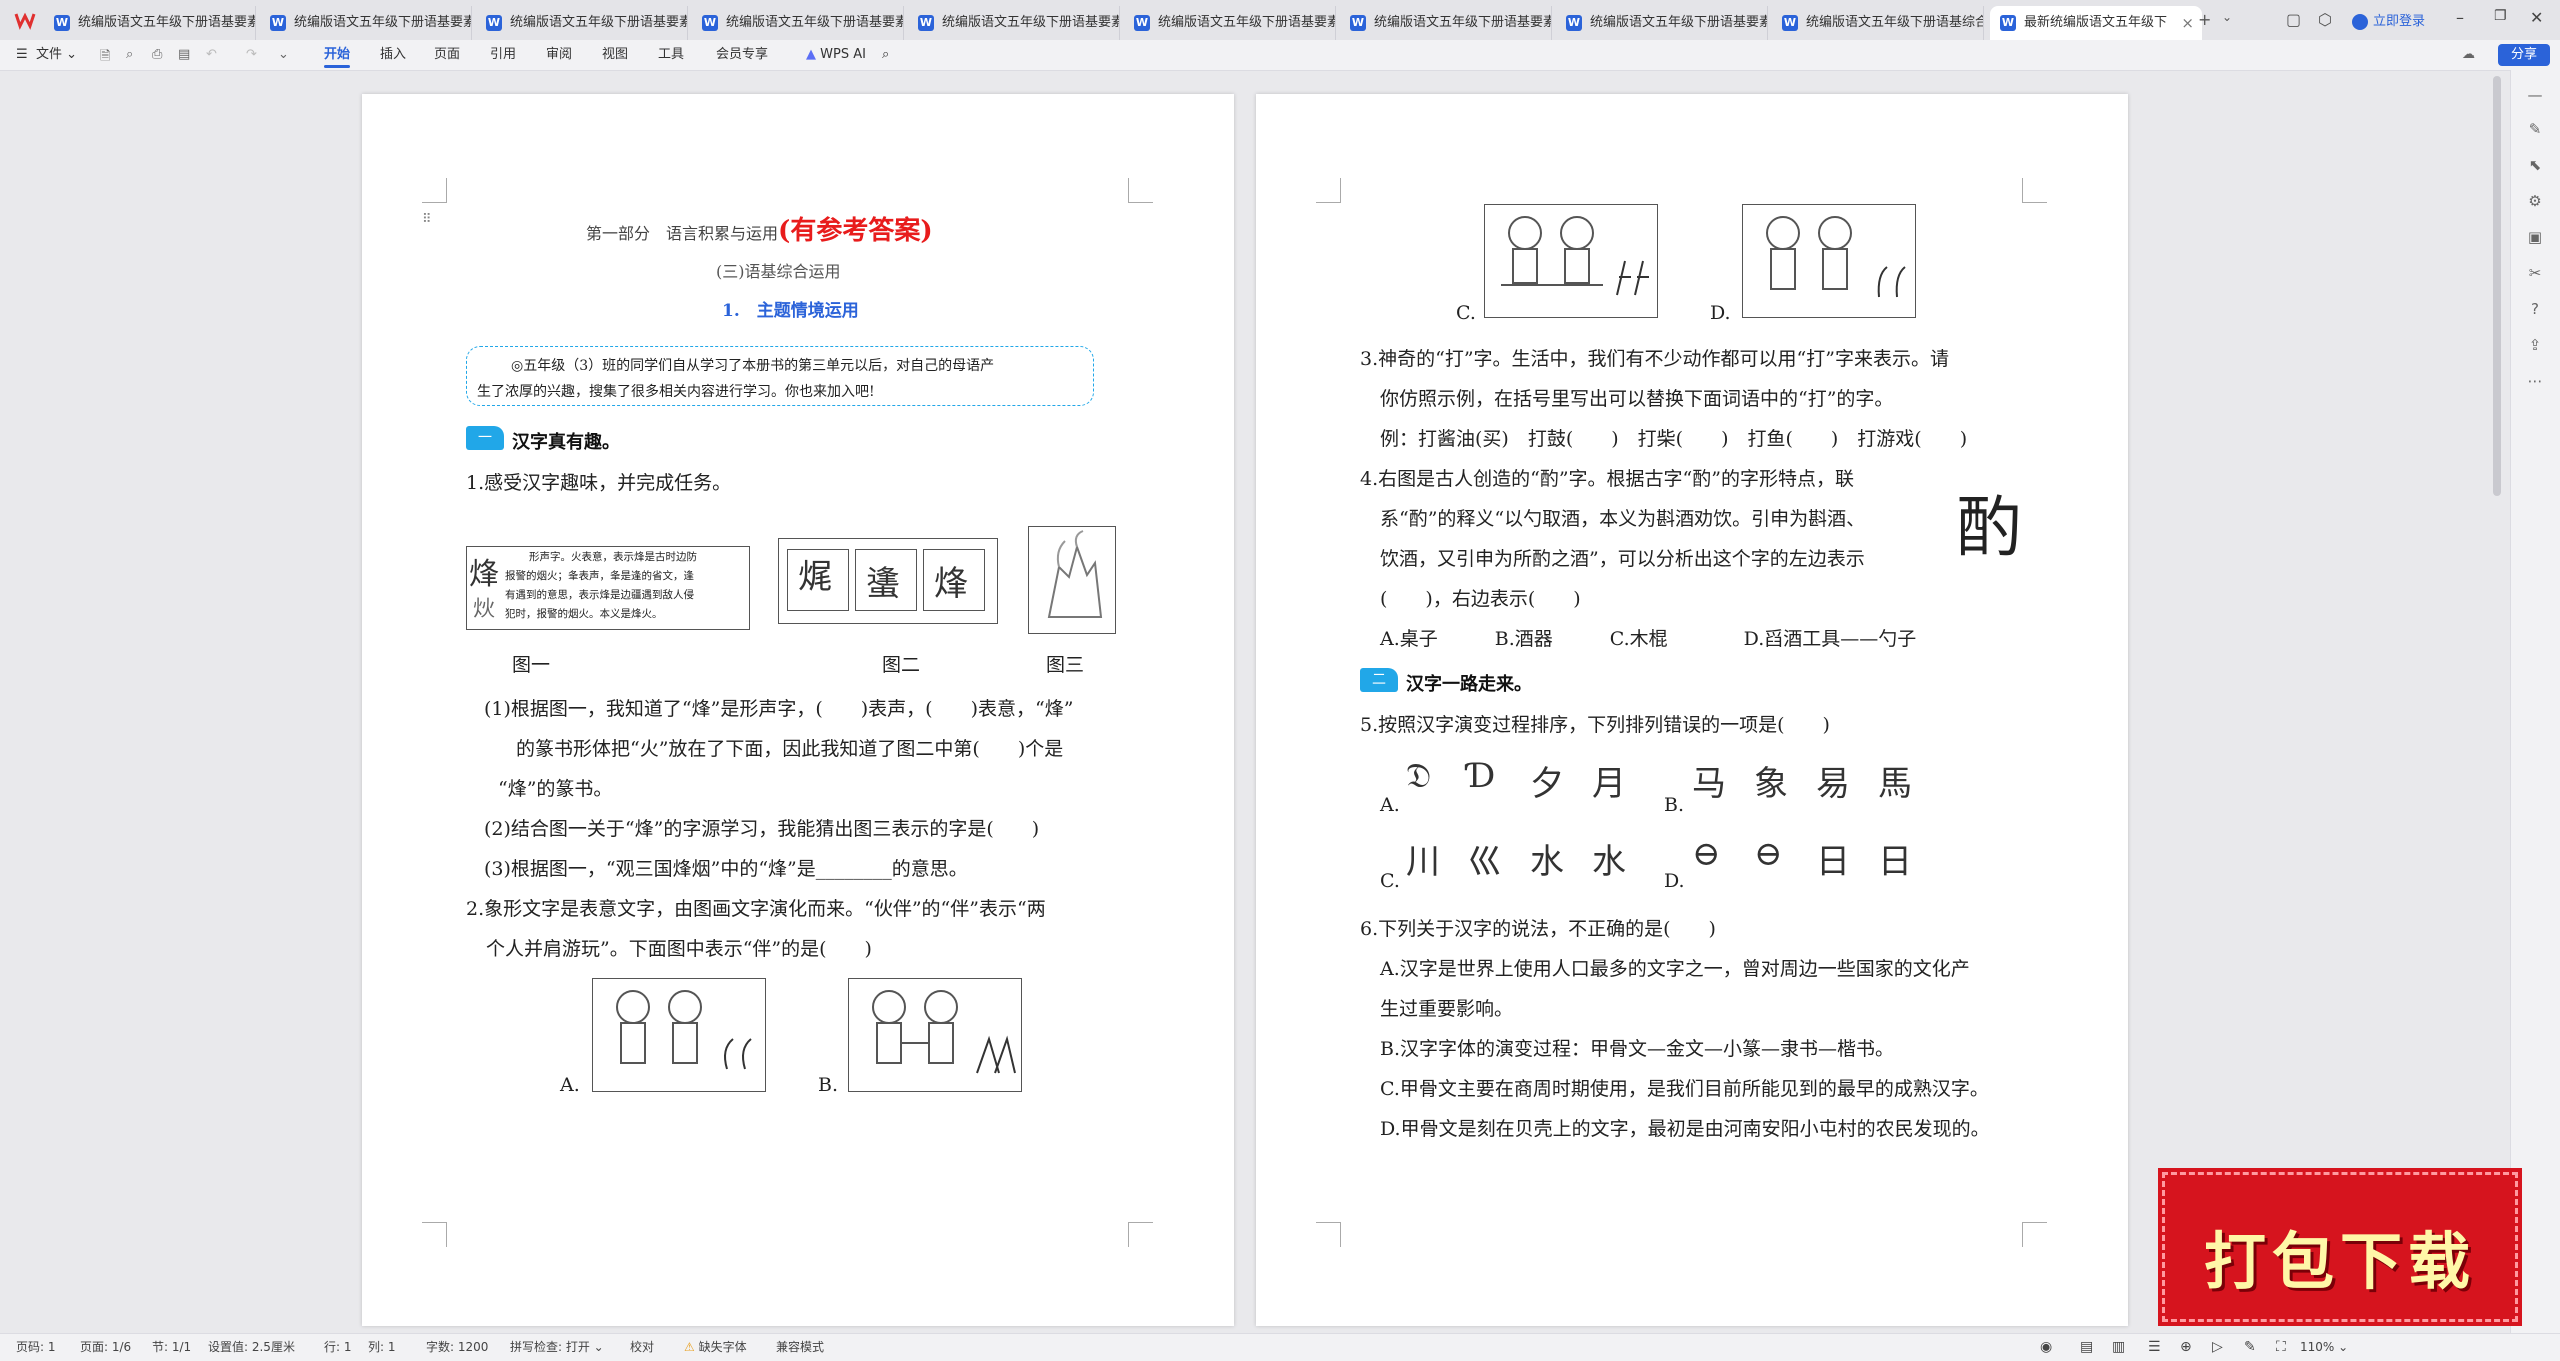 This screenshot has width=2560, height=1361. What do you see at coordinates (184, 54) in the screenshot?
I see `print-preview-icon: ▤` at bounding box center [184, 54].